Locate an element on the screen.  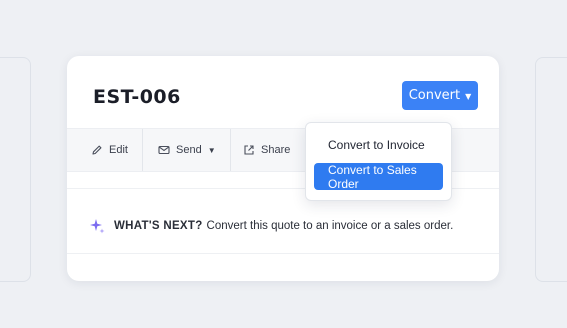
convert-button-label: Convert is located at coordinates (434, 95).